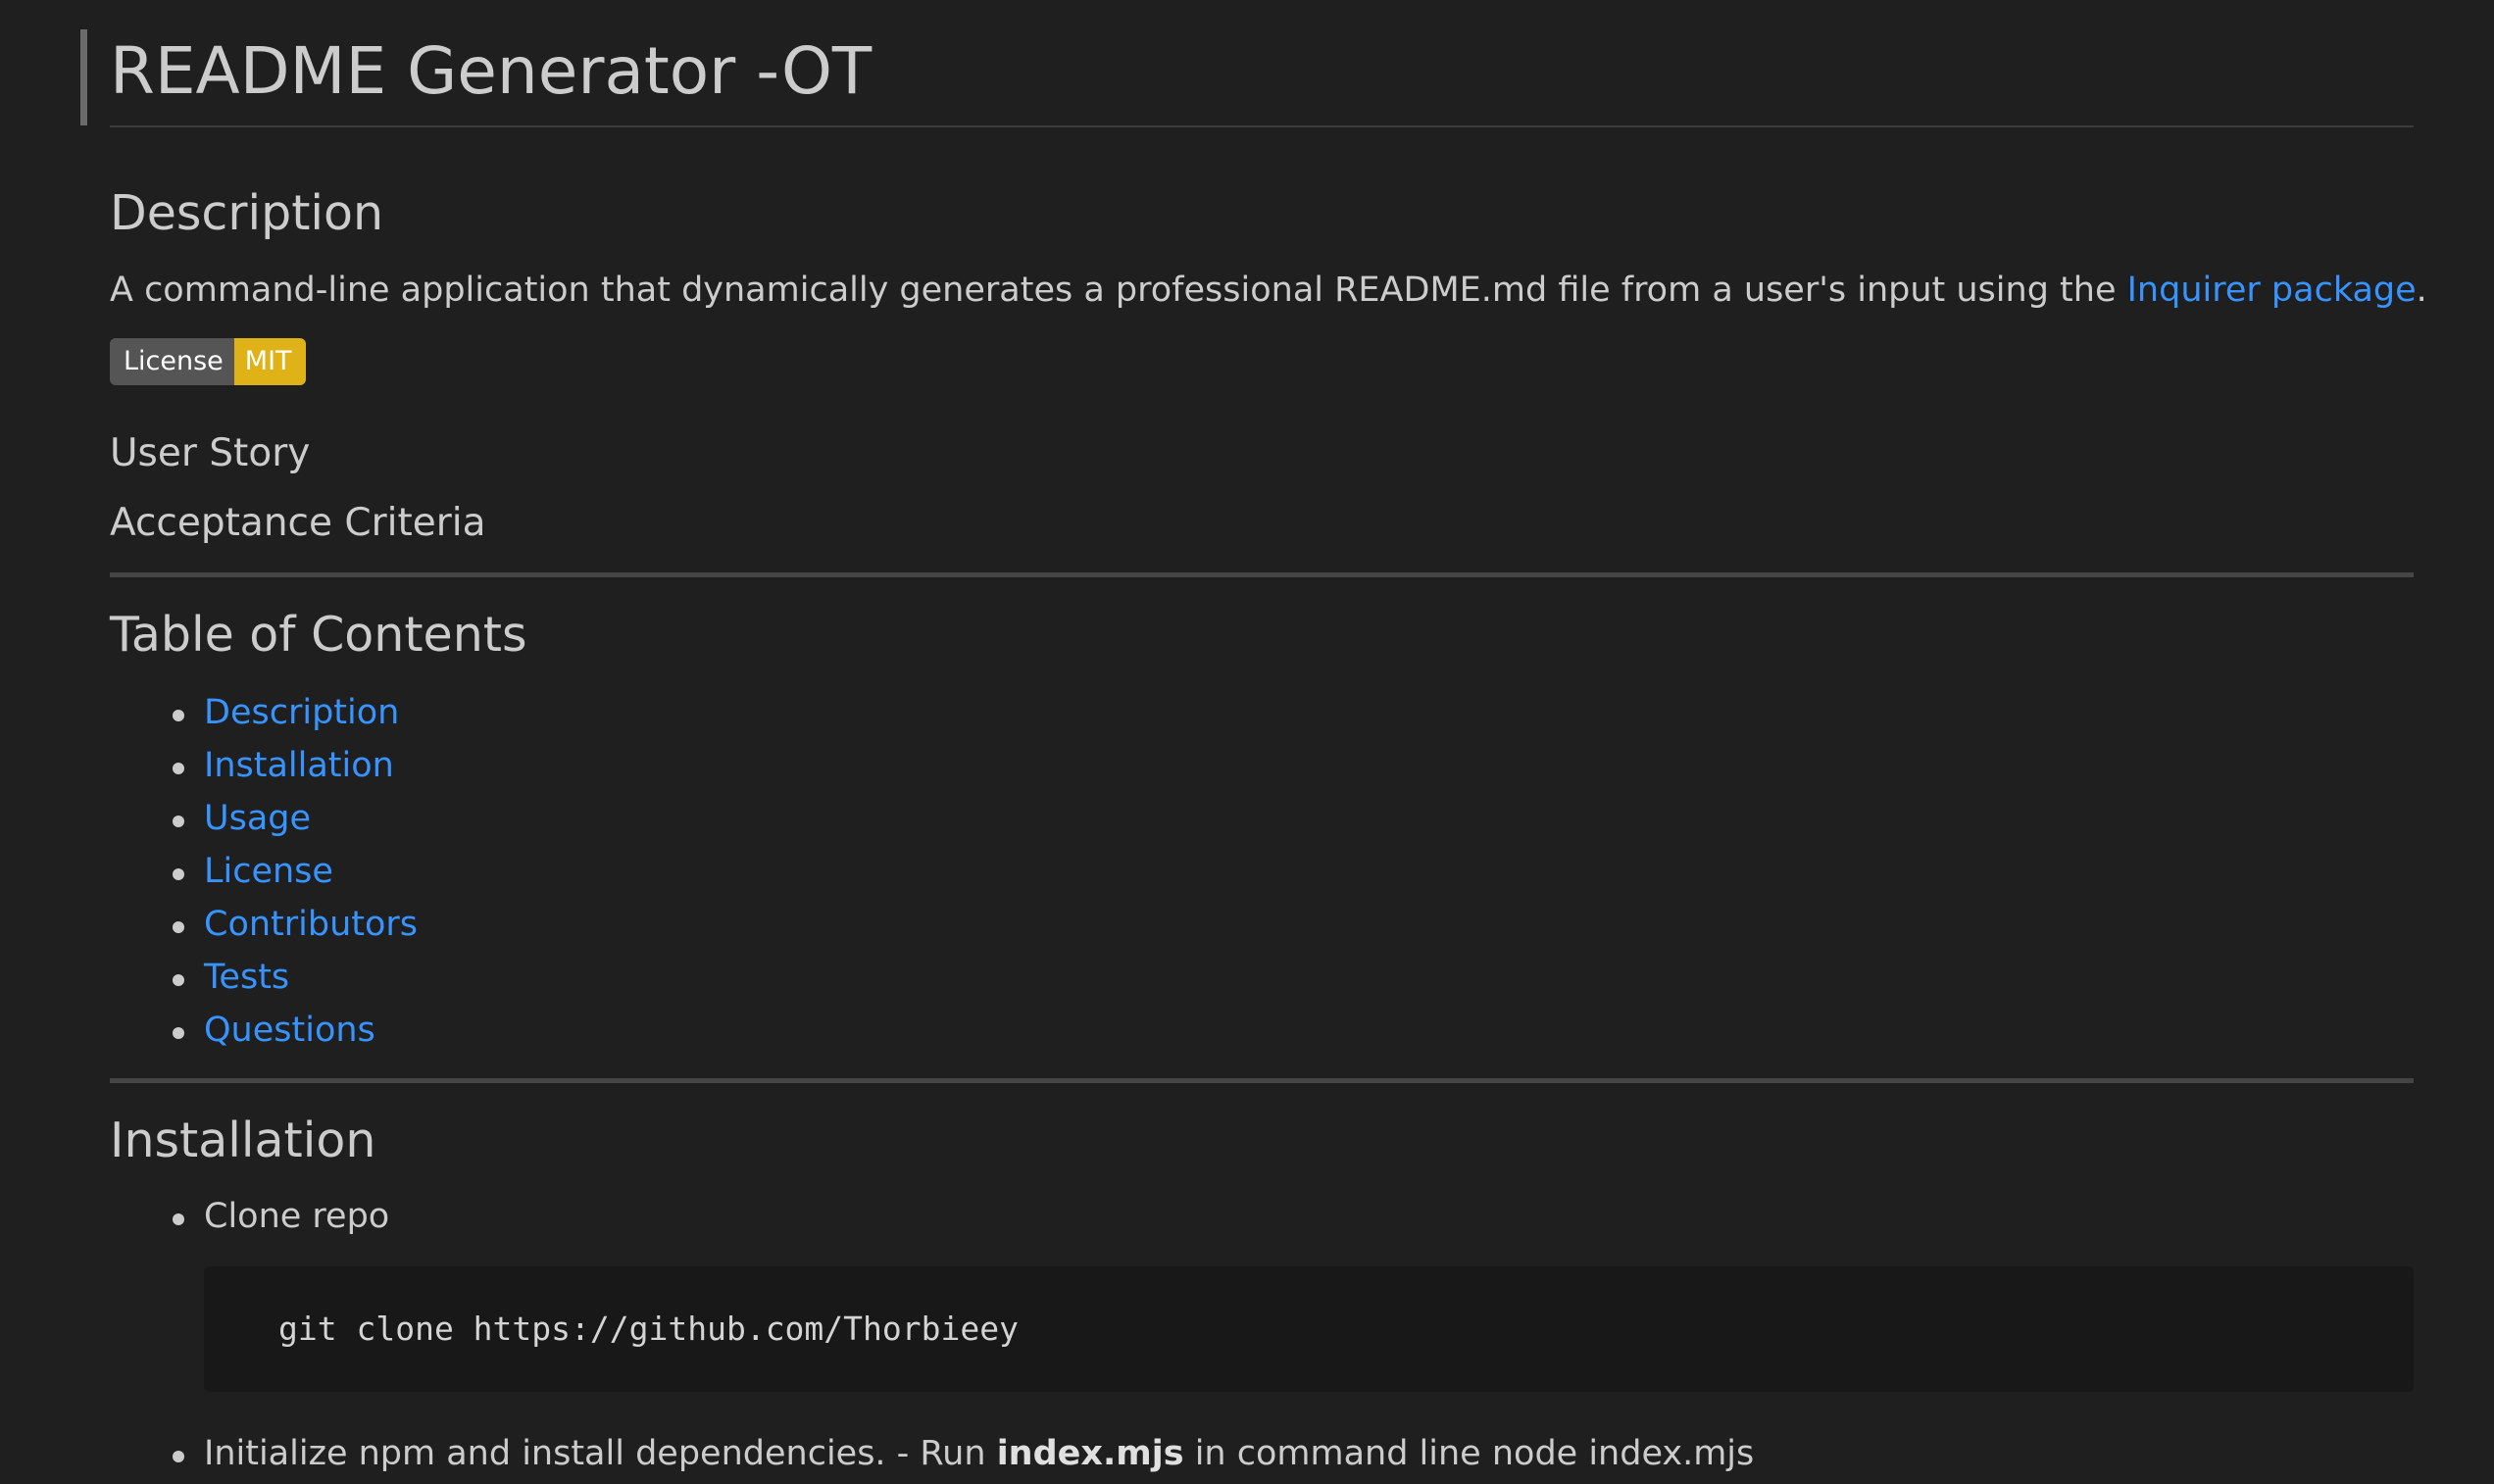 The image size is (2494, 1484). What do you see at coordinates (2272, 291) in the screenshot?
I see `inquirer-package-link: Inquirer package` at bounding box center [2272, 291].